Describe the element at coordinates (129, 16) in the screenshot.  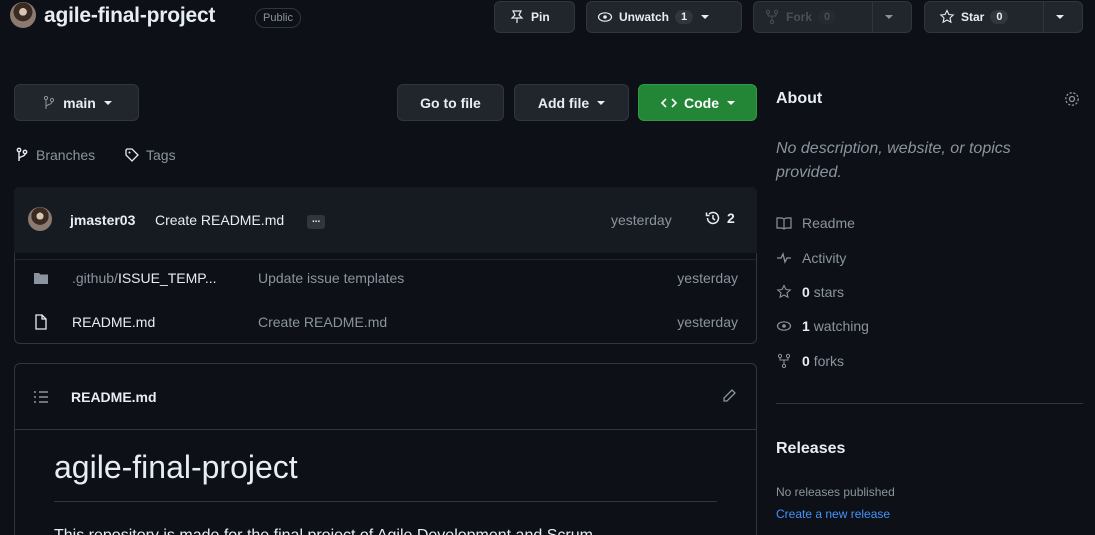
I see `repo-name: agile-final-project` at that location.